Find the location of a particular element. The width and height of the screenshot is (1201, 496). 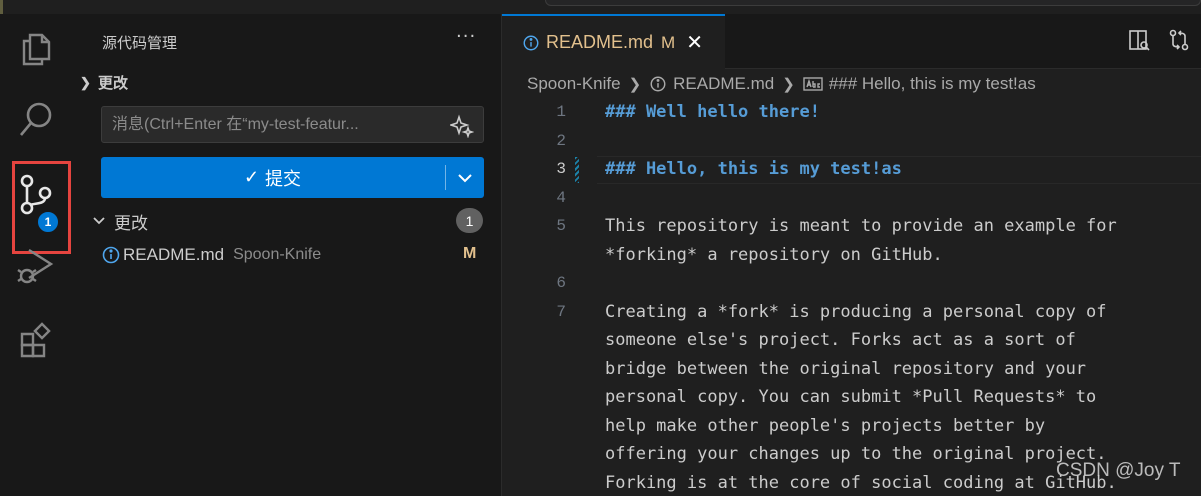

title-bar is located at coordinates (600, 7).